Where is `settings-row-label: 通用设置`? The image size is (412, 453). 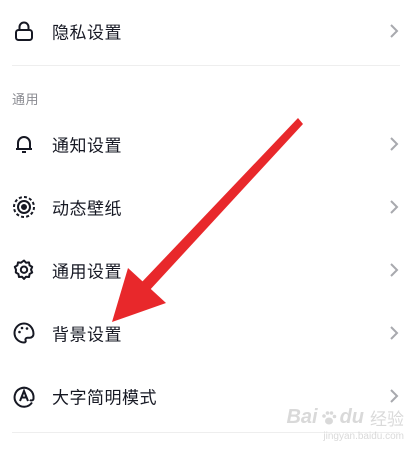 settings-row-label: 通用设置 is located at coordinates (87, 272).